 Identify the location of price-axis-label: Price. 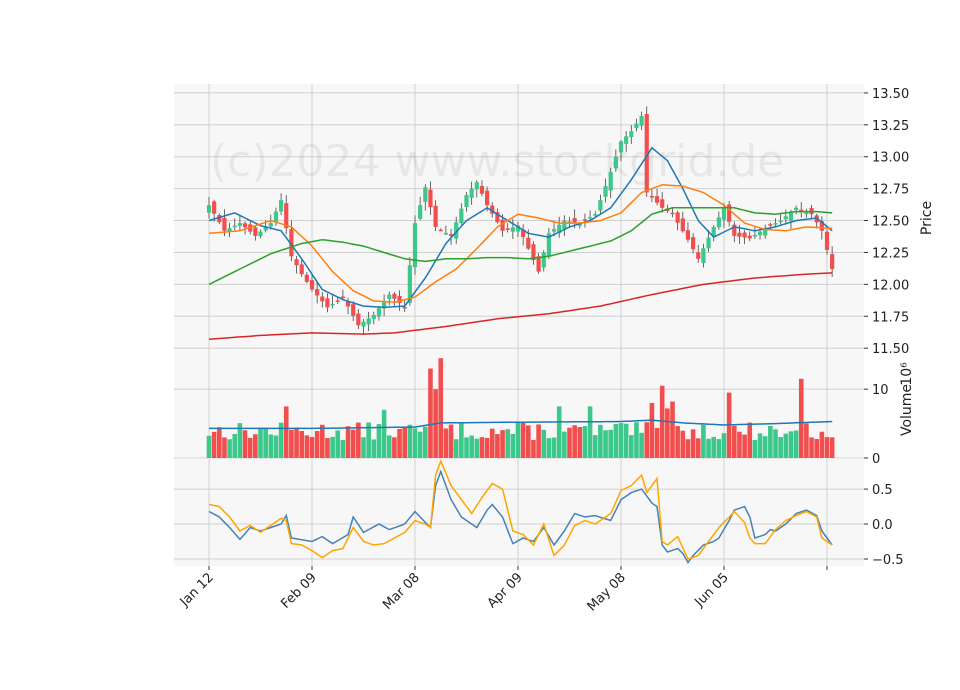
(927, 218).